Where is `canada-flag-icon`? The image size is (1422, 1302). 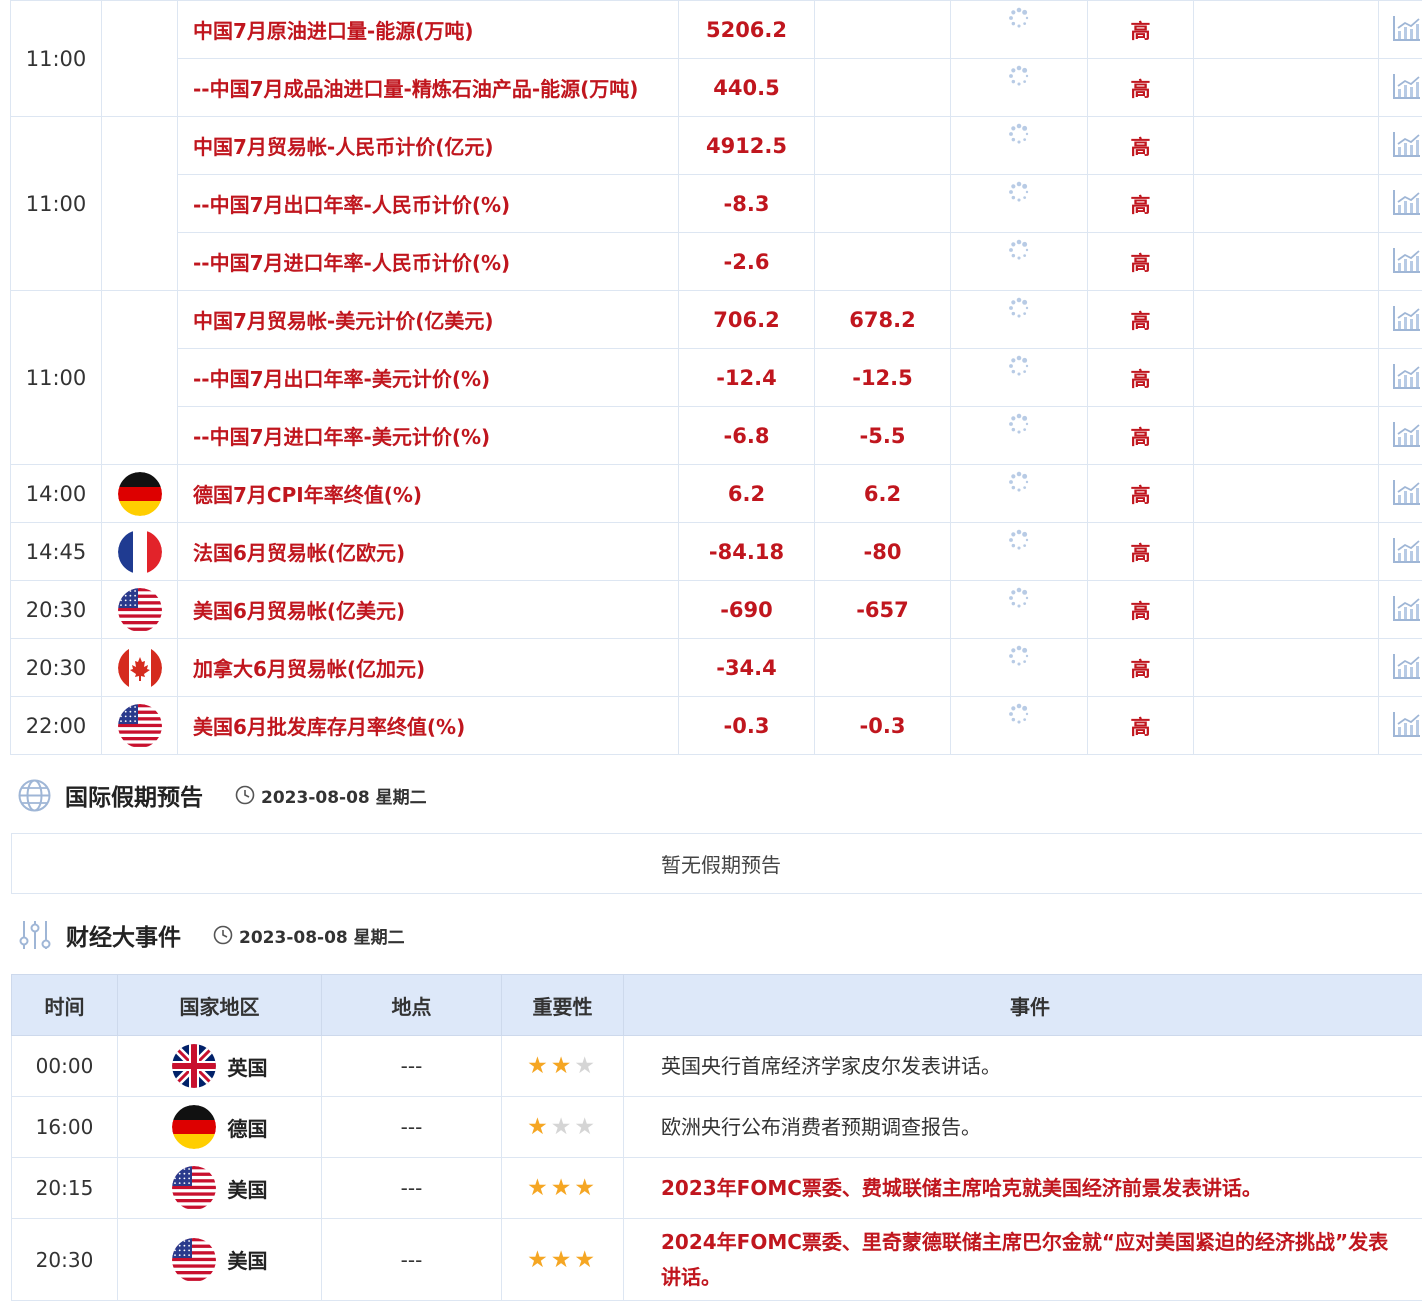 canada-flag-icon is located at coordinates (139, 667).